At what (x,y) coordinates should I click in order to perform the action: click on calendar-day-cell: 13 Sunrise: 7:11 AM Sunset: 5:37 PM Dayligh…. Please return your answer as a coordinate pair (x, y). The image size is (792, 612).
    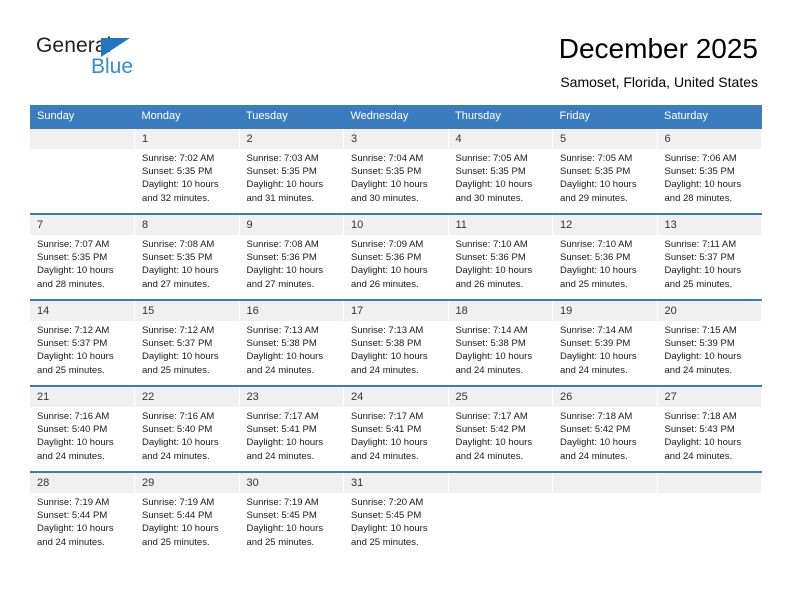
    Looking at the image, I should click on (709, 256).